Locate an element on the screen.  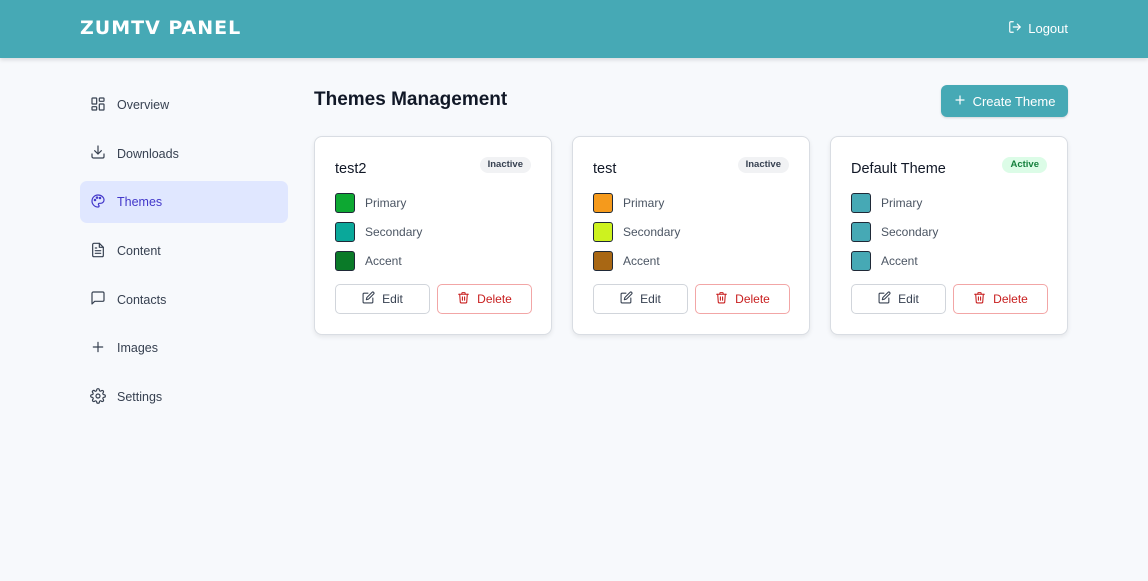
logout-label: Logout is located at coordinates (1048, 28).